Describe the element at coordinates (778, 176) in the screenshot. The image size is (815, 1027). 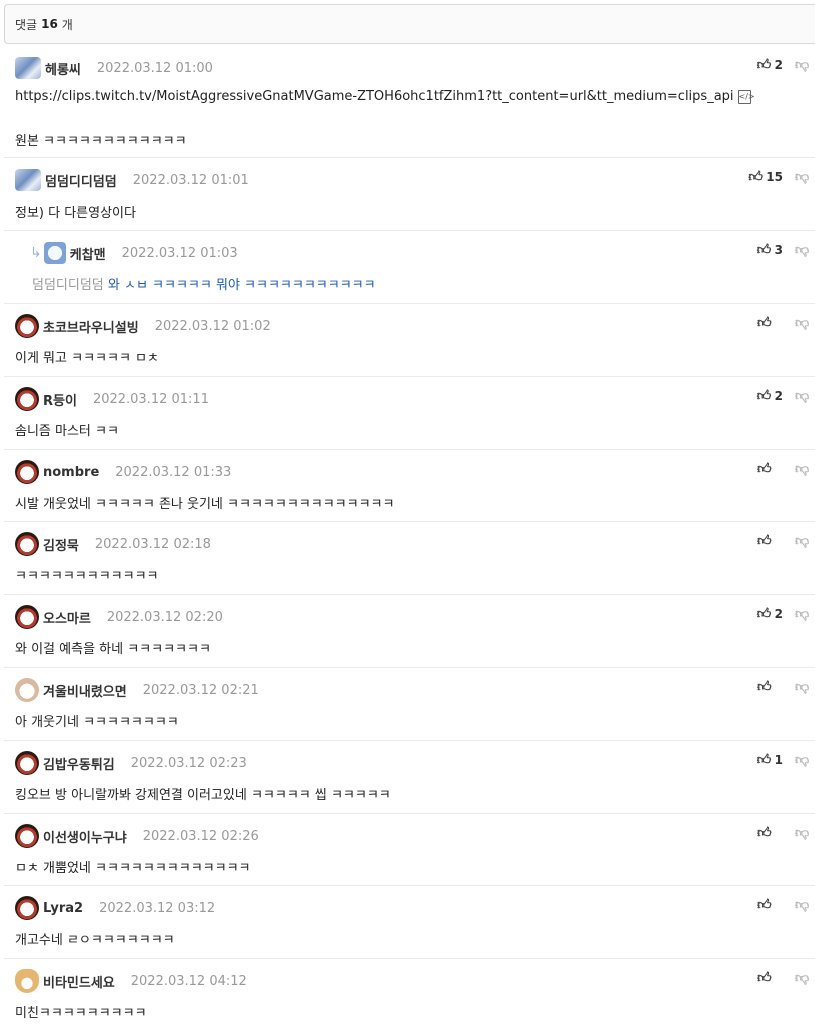
I see `vote-box: 👍︎ 15 👎︎` at that location.